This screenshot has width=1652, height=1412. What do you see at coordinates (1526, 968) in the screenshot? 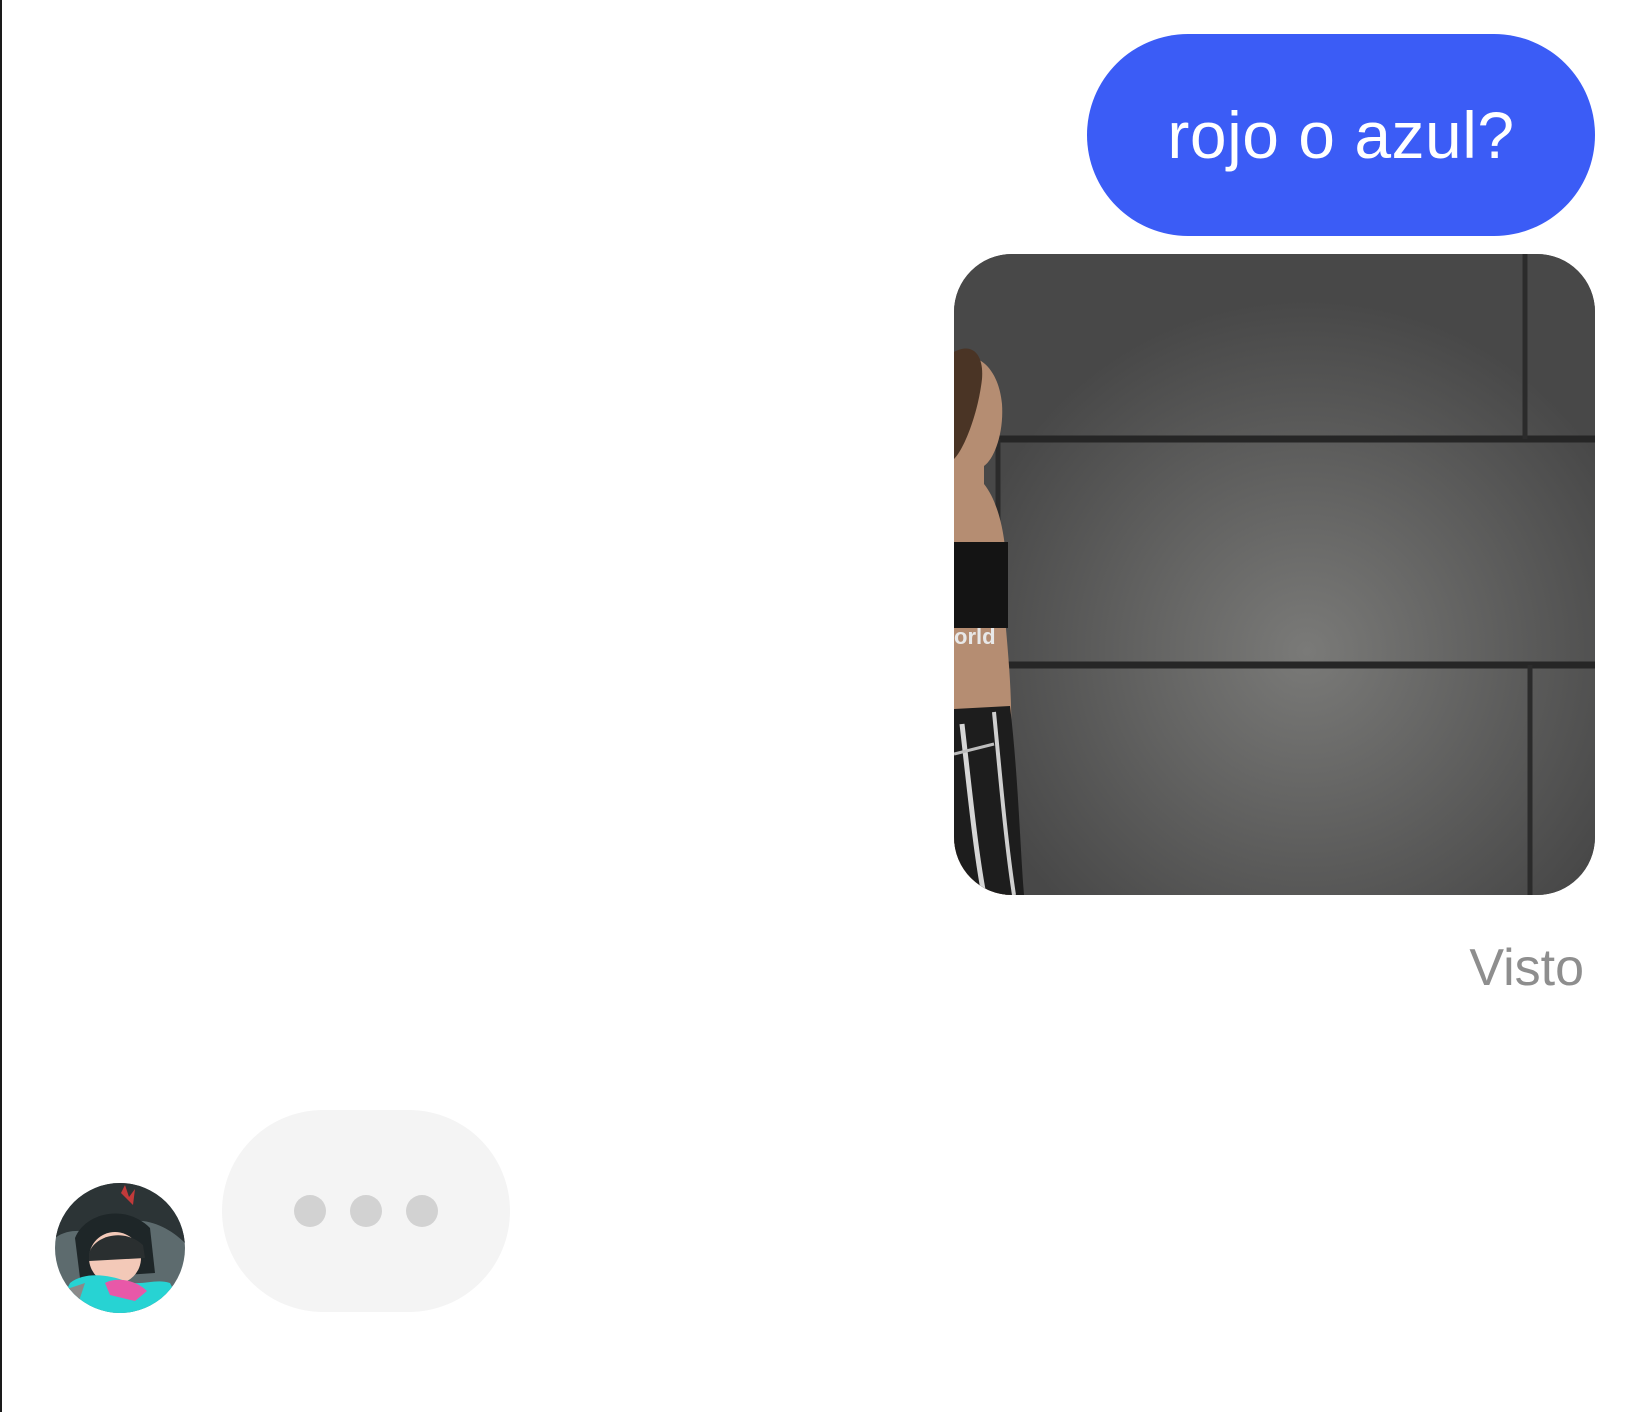
I see `read-receipt: Visto` at bounding box center [1526, 968].